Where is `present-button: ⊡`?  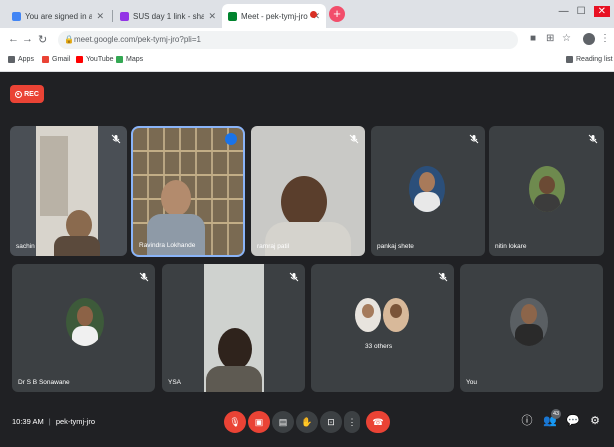 present-button: ⊡ is located at coordinates (331, 422).